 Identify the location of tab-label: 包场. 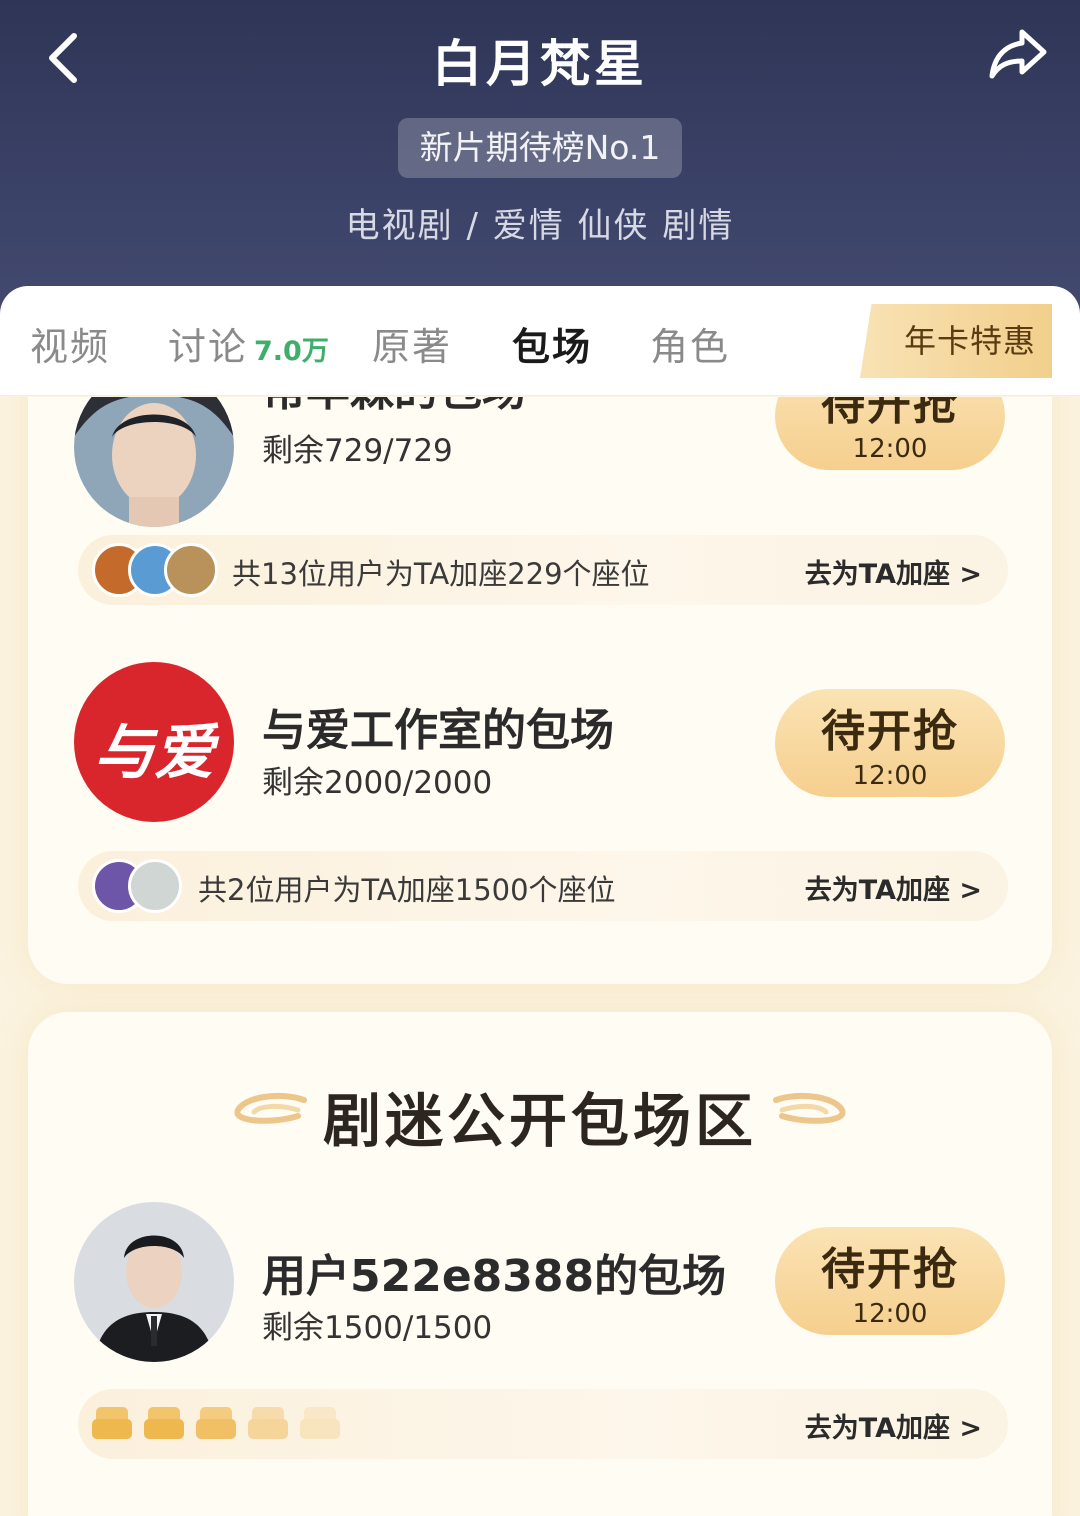
(552, 347).